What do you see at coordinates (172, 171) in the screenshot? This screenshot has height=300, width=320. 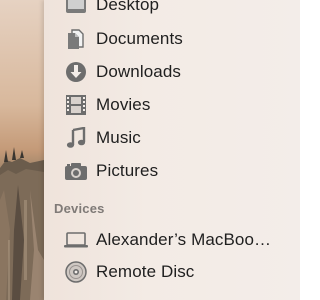 I see `sidebar-item-pictures: Pictures` at bounding box center [172, 171].